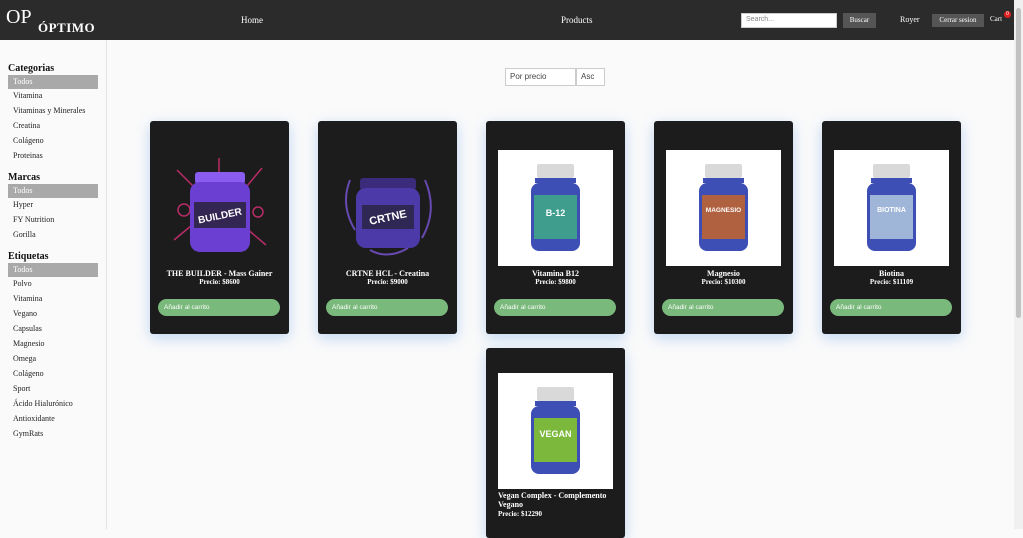 The image size is (1023, 538). I want to click on nav-products-link: Products, so click(577, 20).